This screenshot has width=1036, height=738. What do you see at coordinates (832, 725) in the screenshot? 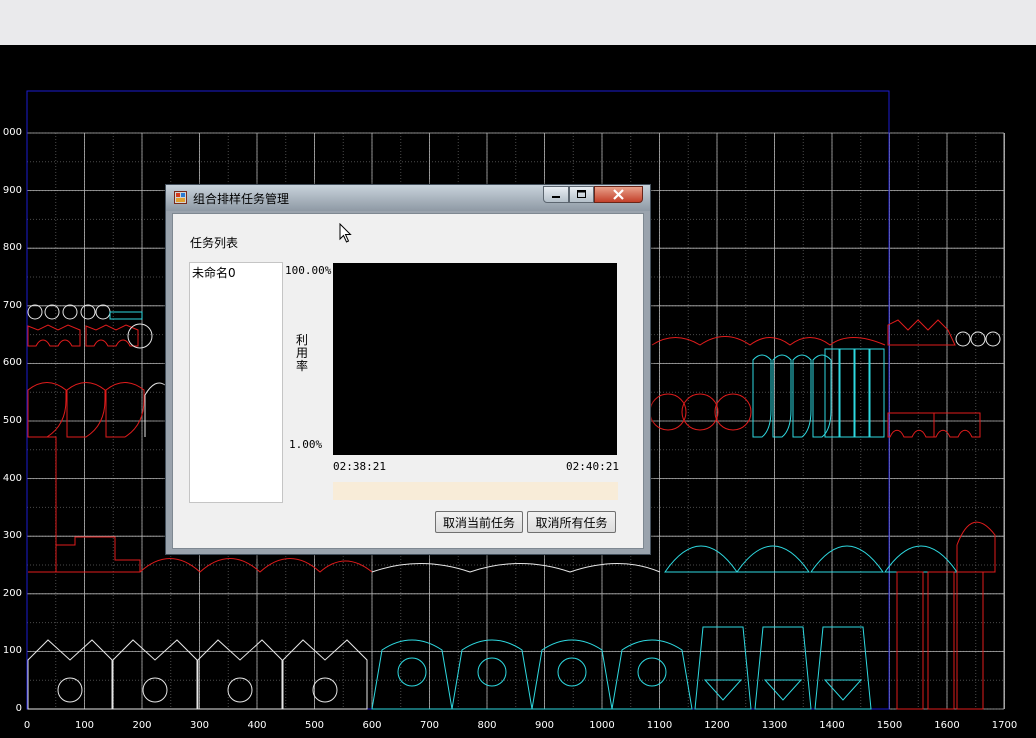
I see `x-tick-label: 1400` at bounding box center [832, 725].